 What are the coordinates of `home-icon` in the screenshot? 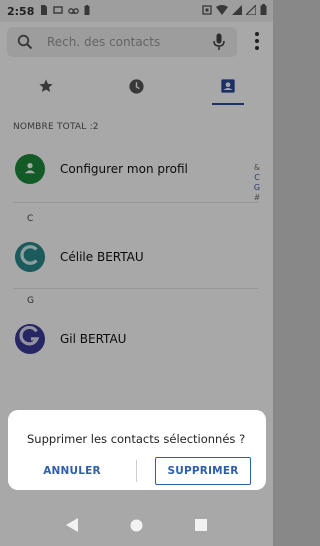 It's located at (136, 525).